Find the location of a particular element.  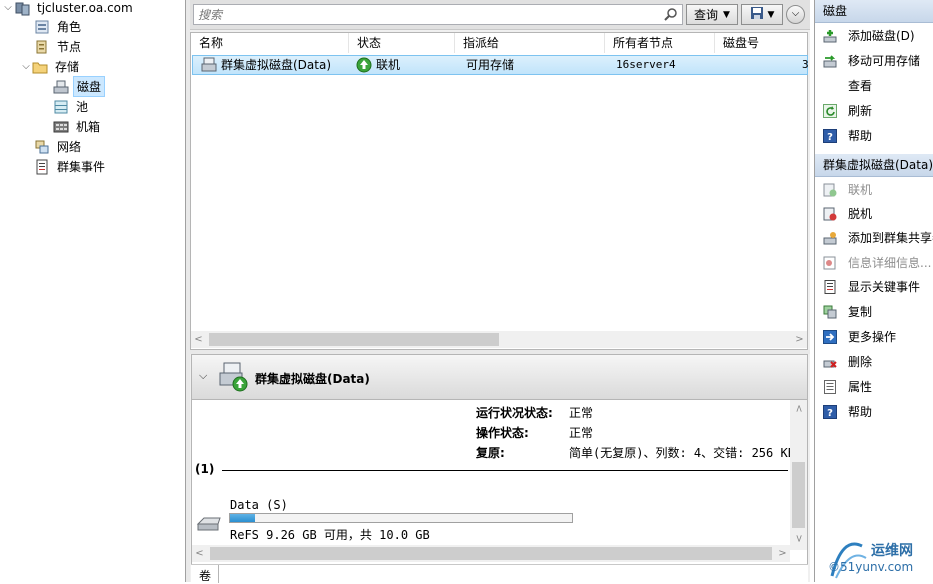

tree-label-roles: 角色 is located at coordinates (69, 27).